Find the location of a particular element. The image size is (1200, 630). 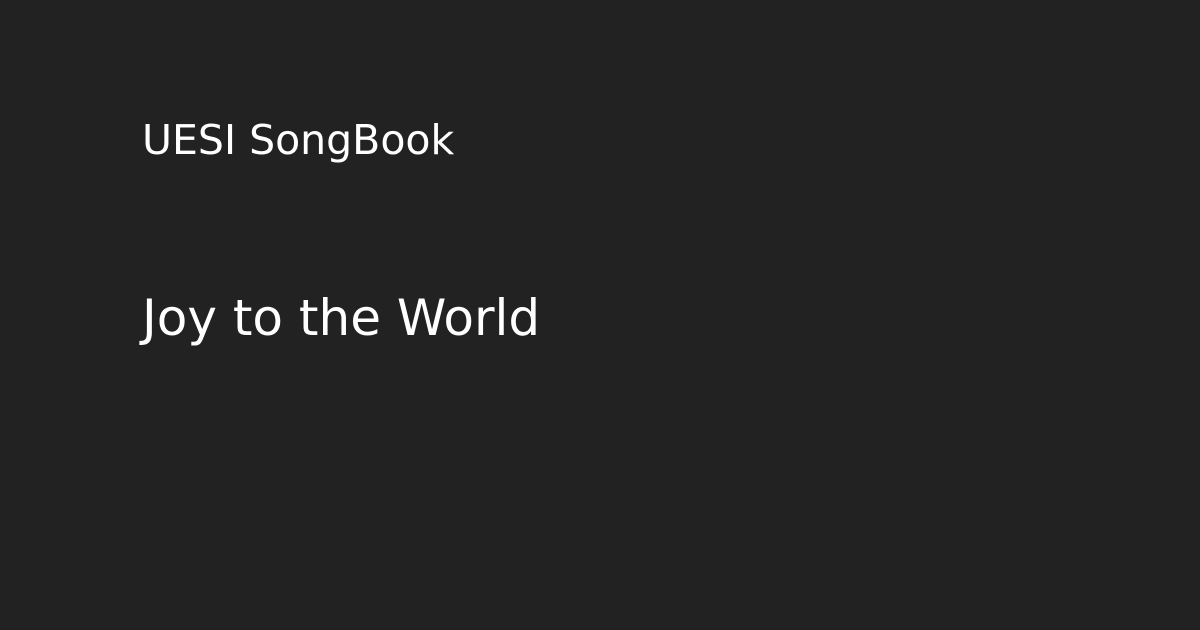

site-name: UESI SongBook is located at coordinates (298, 140).